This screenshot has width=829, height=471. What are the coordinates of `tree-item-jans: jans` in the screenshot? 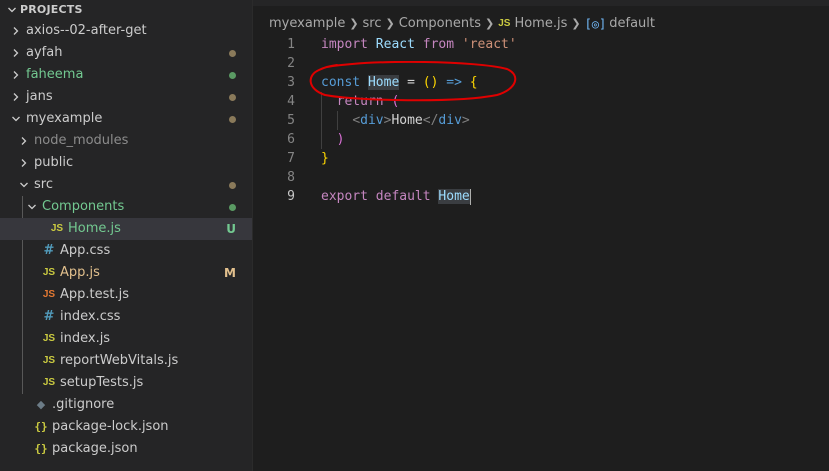 It's located at (126, 97).